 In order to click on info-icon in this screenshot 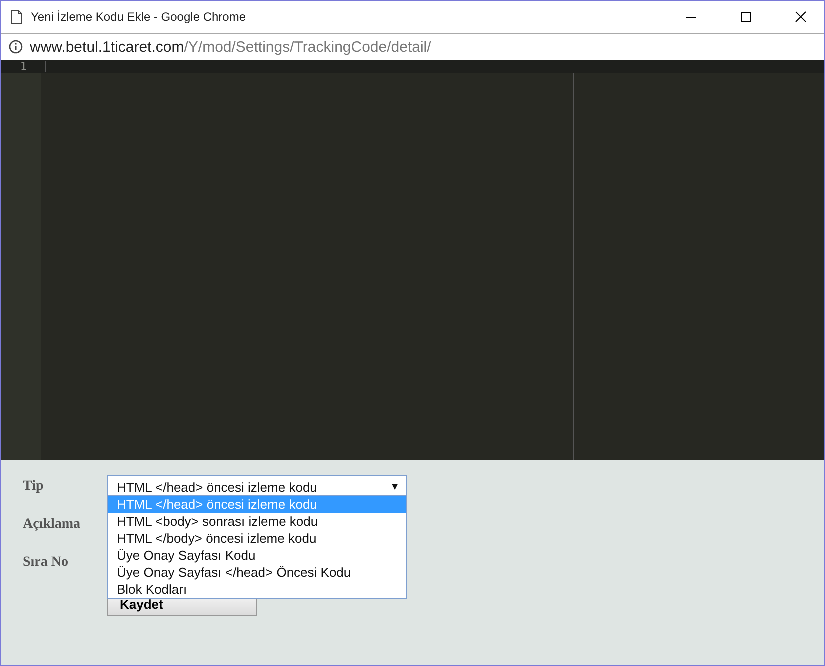, I will do `click(16, 47)`.